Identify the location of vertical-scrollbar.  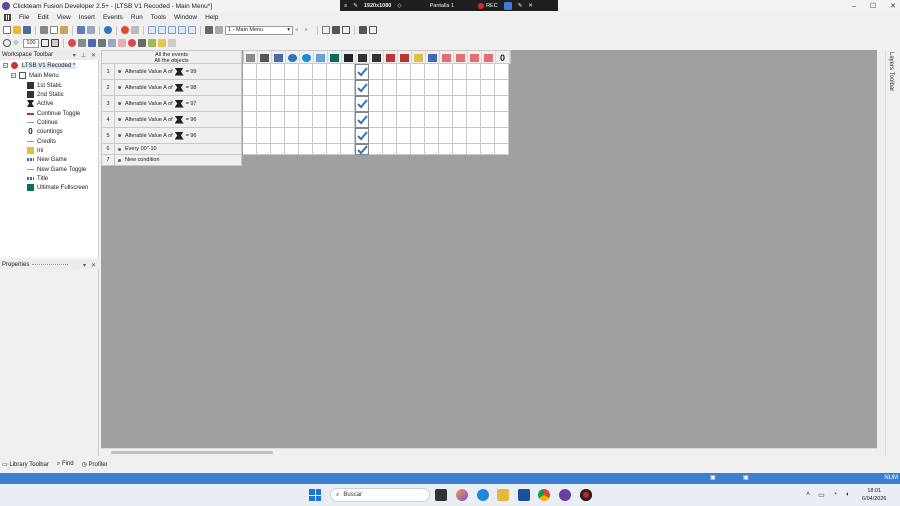
(881, 249).